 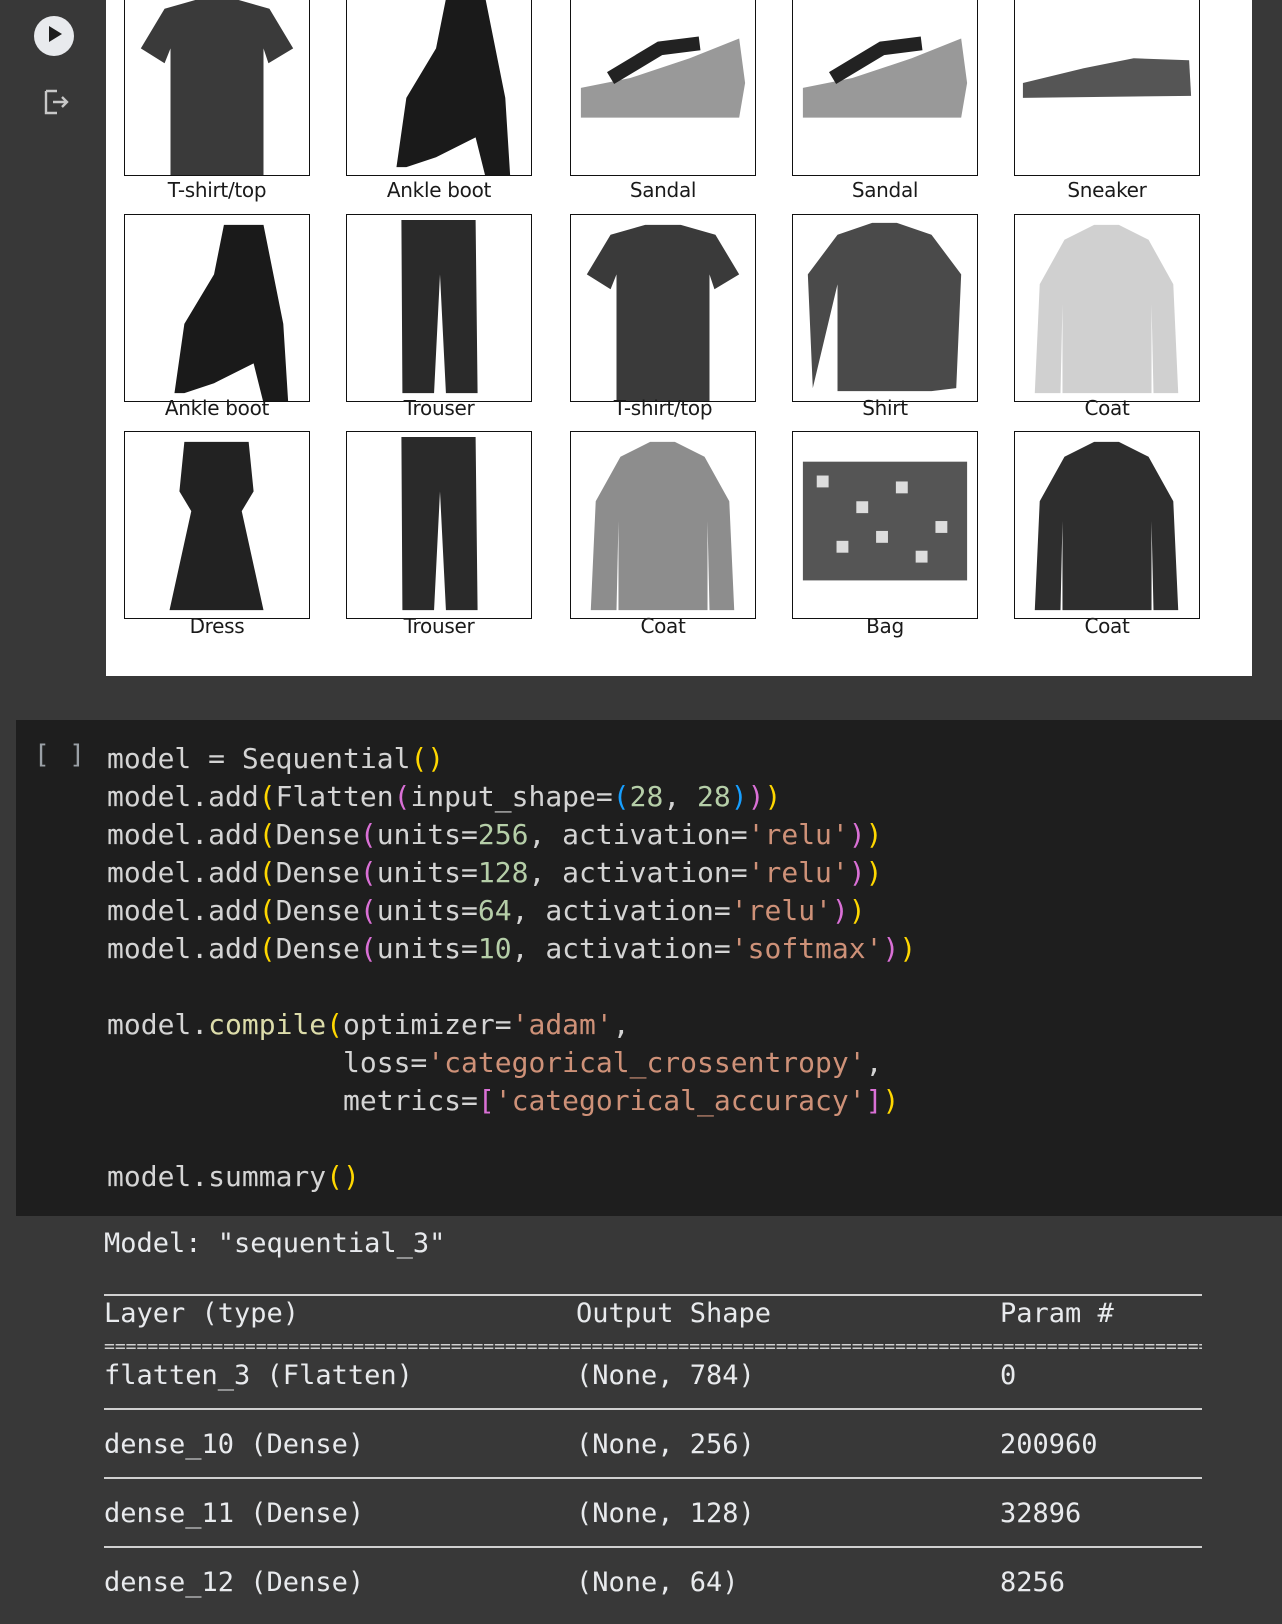 What do you see at coordinates (885, 408) in the screenshot?
I see `image-label: Shirt` at bounding box center [885, 408].